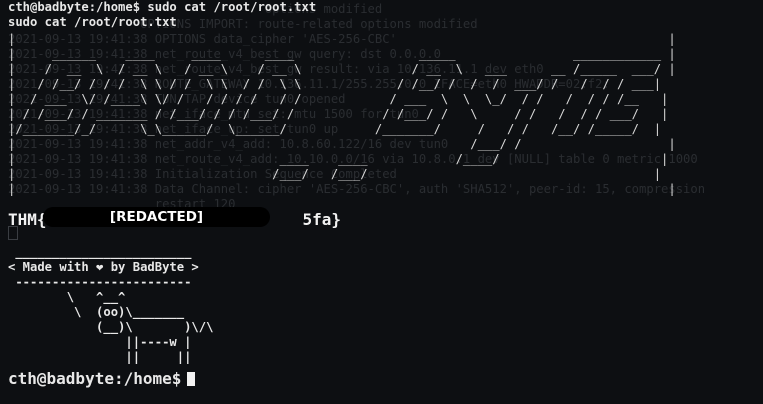 The width and height of the screenshot is (763, 404). Describe the element at coordinates (321, 219) in the screenshot. I see `flag-suffix: 5fa}` at that location.